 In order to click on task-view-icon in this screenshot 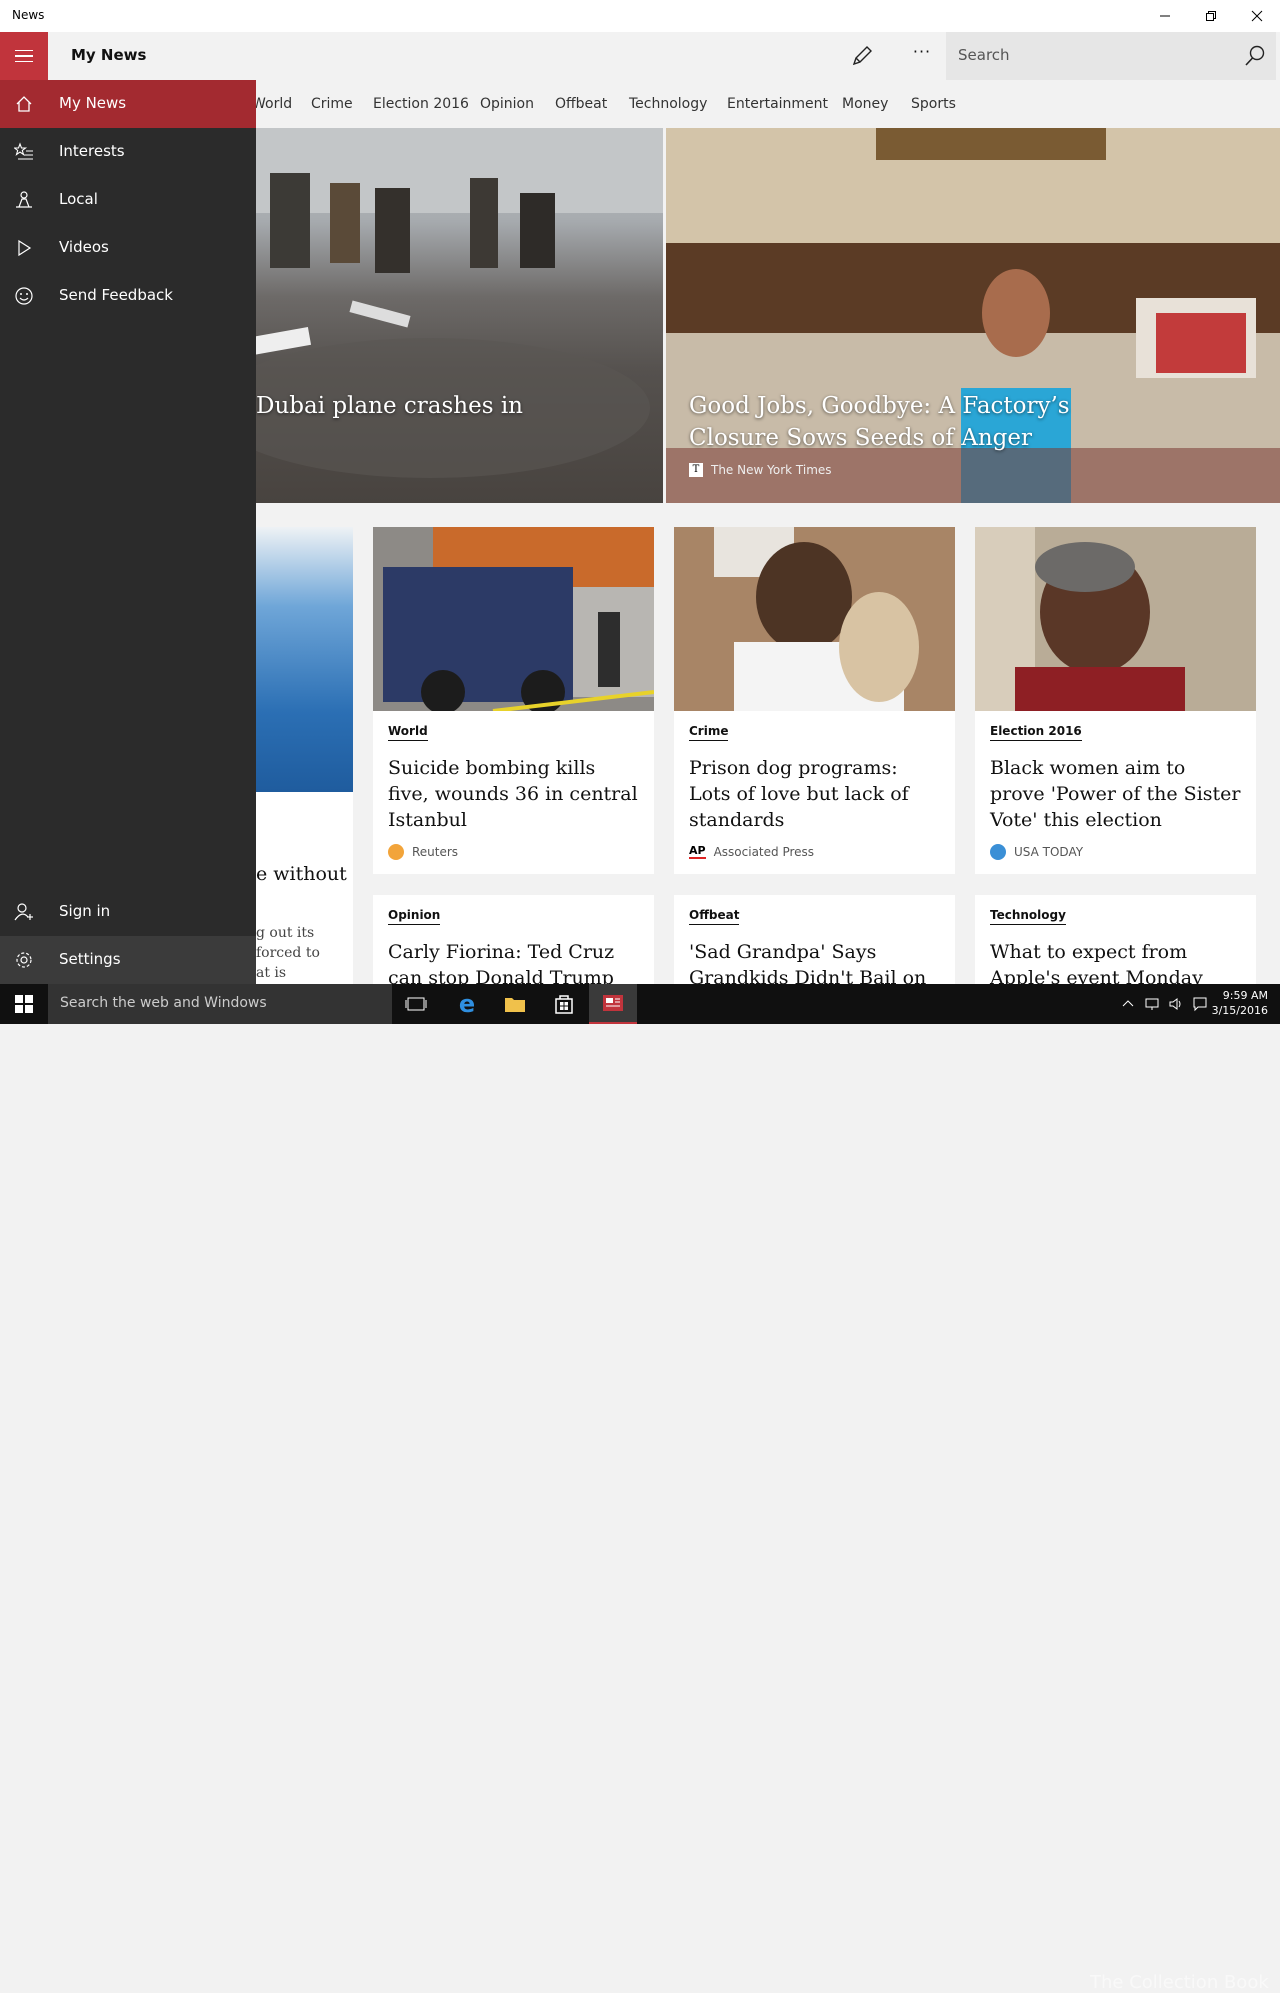, I will do `click(416, 1004)`.